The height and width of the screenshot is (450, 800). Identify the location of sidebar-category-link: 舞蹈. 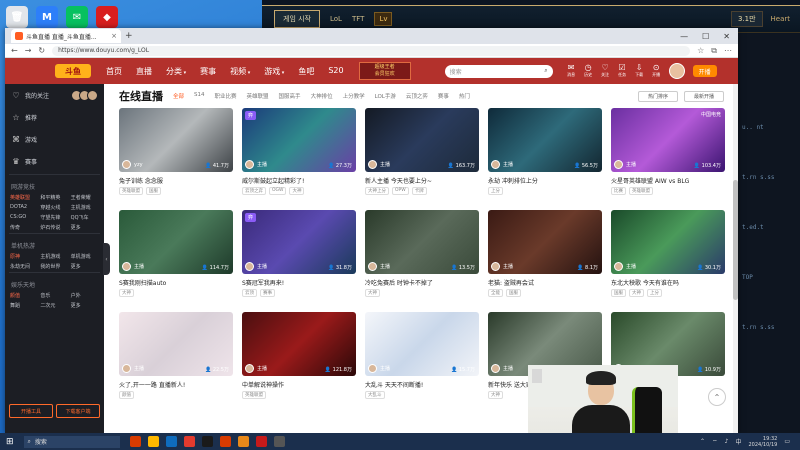
(24, 305).